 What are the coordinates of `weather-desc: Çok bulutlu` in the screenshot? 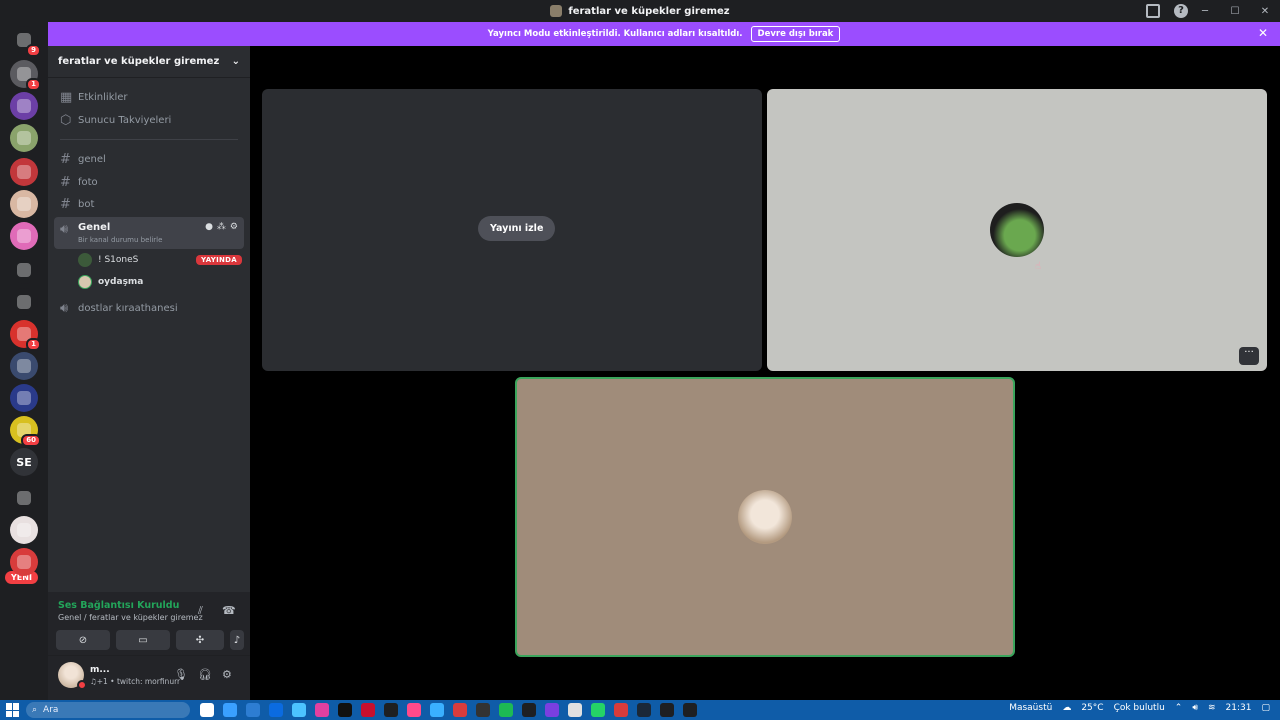 It's located at (1139, 708).